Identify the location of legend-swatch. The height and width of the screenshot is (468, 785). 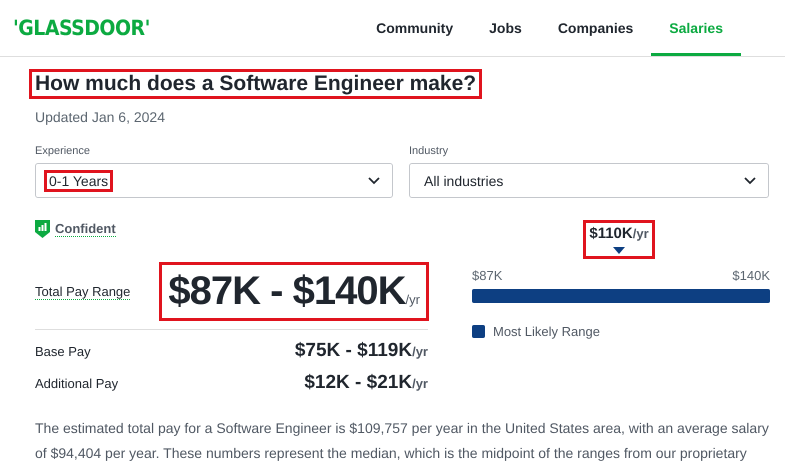
(478, 331).